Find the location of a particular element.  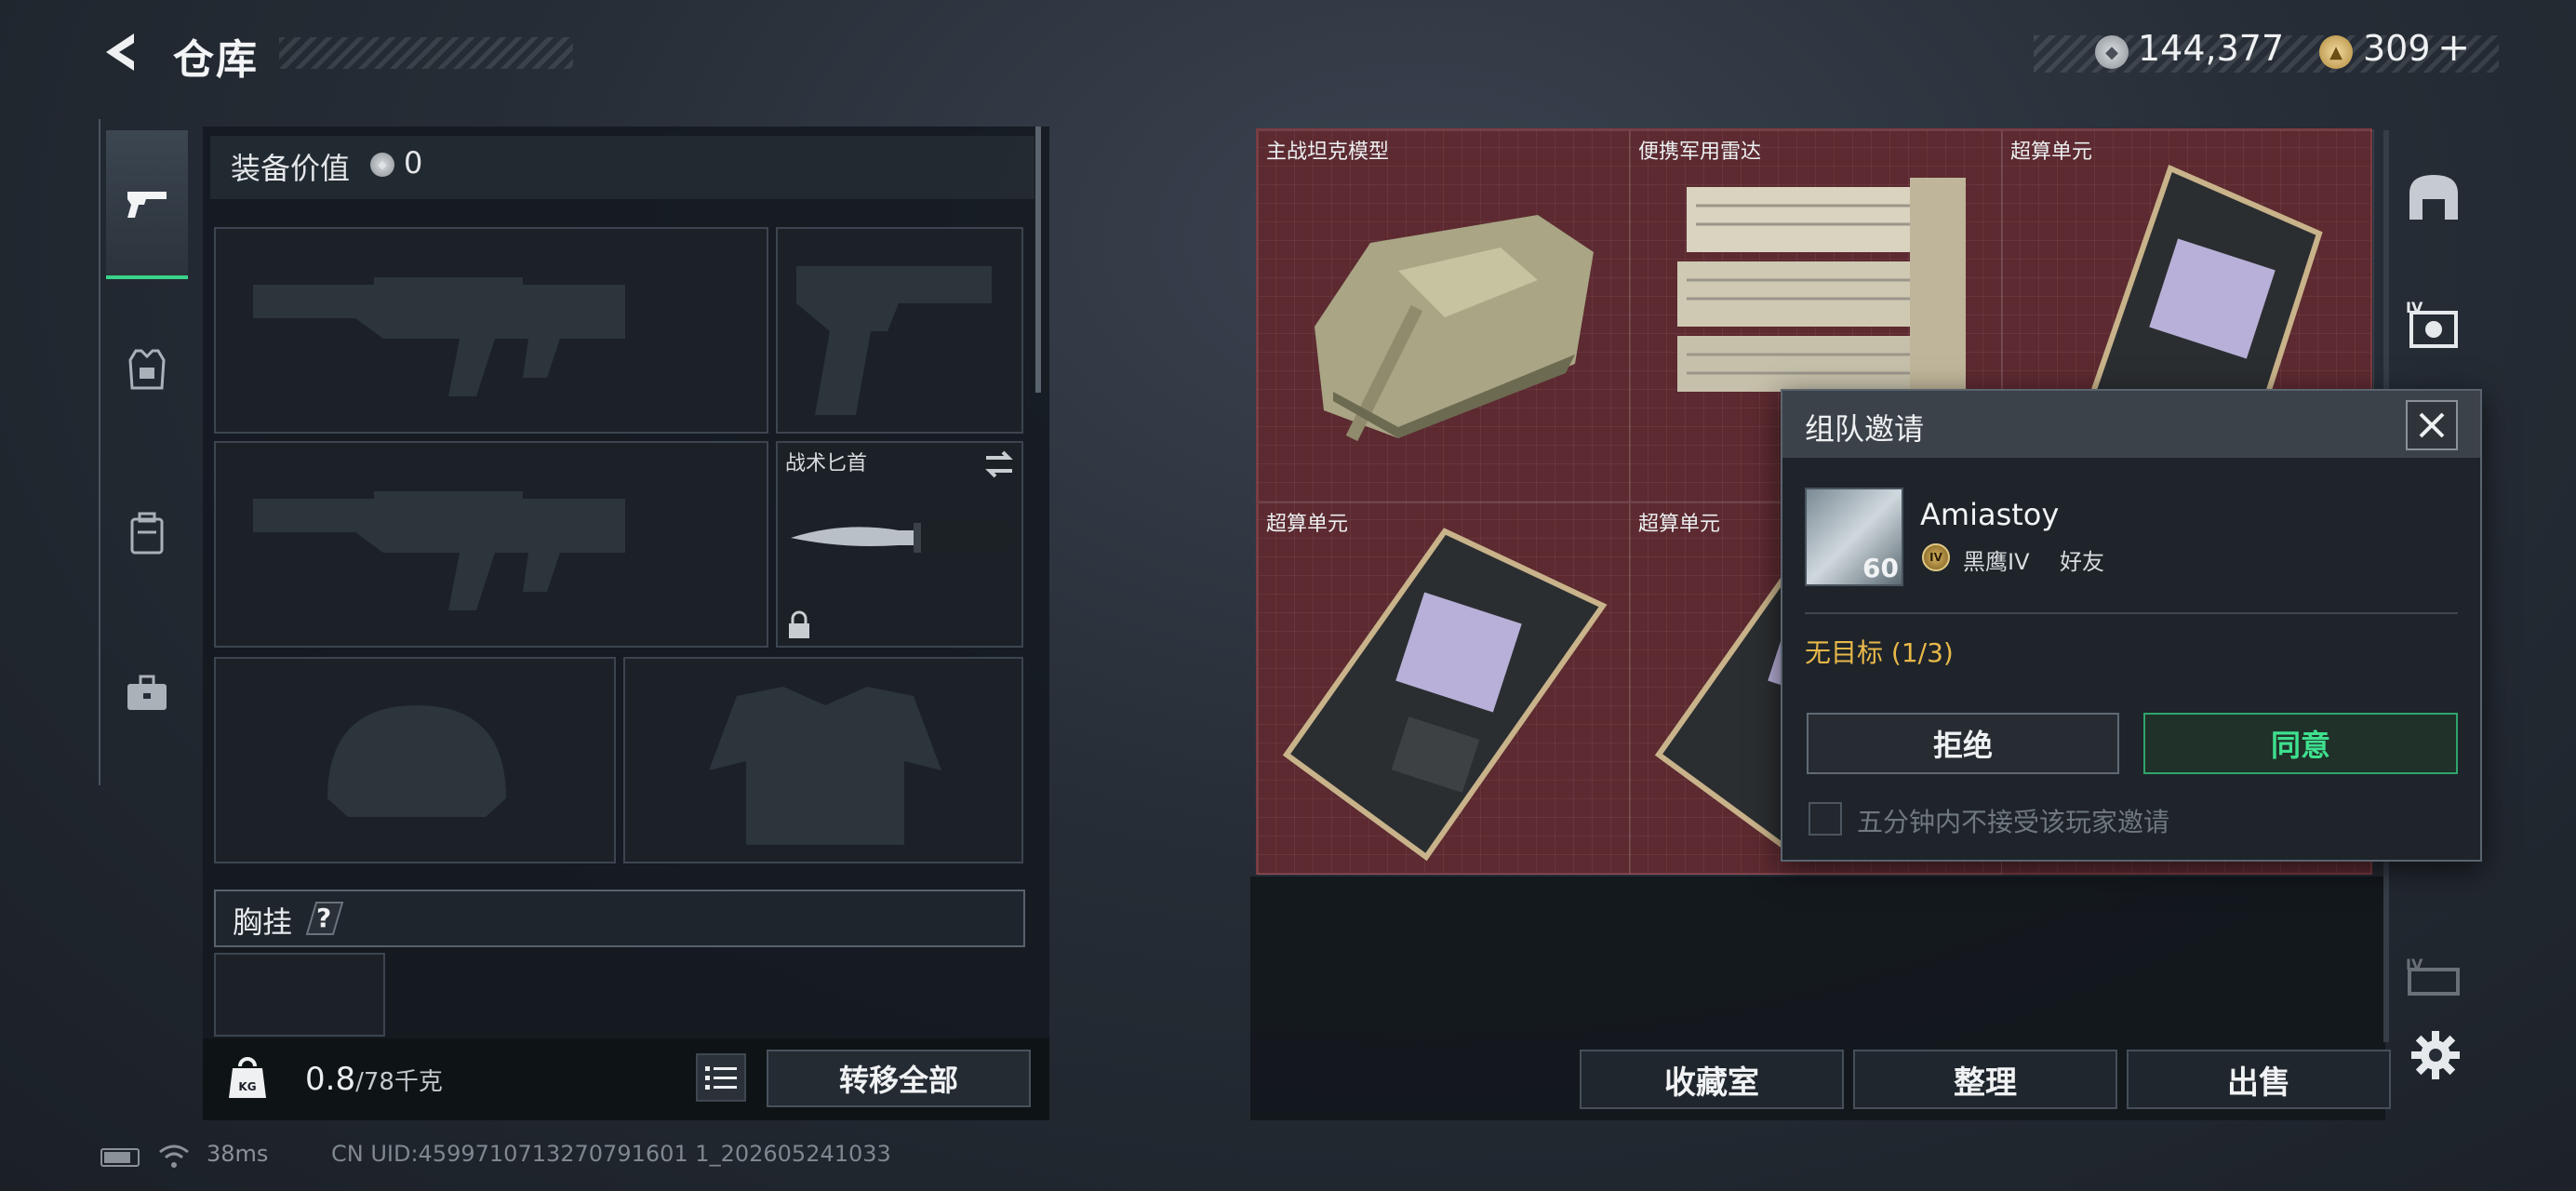

tab-backpack is located at coordinates (147, 533).